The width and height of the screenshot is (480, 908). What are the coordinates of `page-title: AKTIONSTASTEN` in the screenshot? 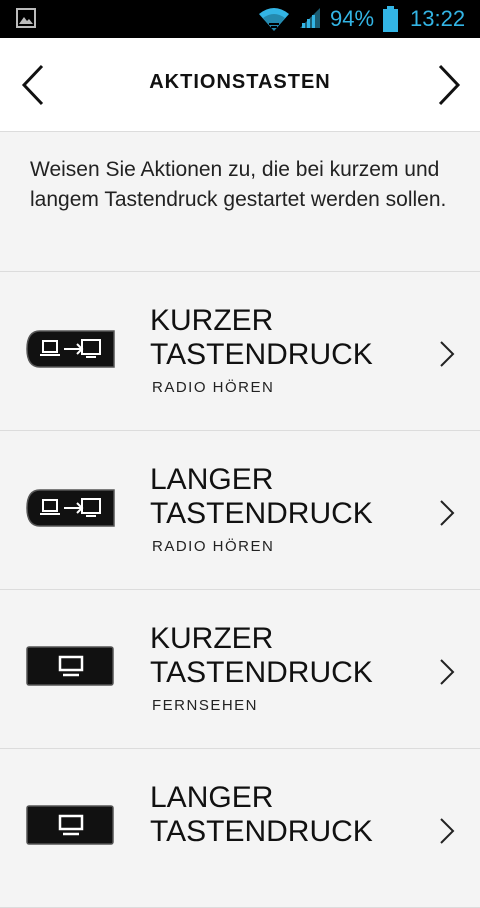 It's located at (240, 82).